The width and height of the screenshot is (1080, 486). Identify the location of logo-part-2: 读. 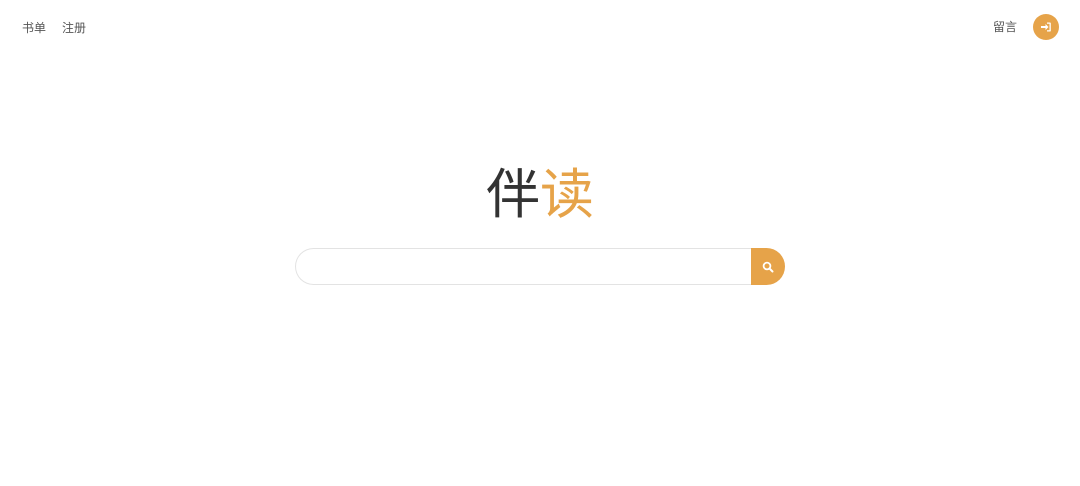
(567, 194).